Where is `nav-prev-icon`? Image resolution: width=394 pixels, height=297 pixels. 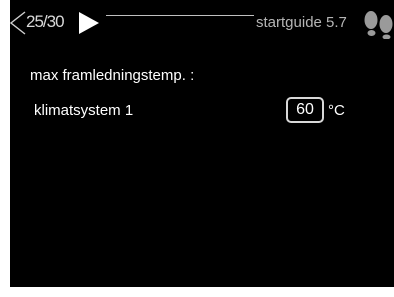 nav-prev-icon is located at coordinates (18, 23).